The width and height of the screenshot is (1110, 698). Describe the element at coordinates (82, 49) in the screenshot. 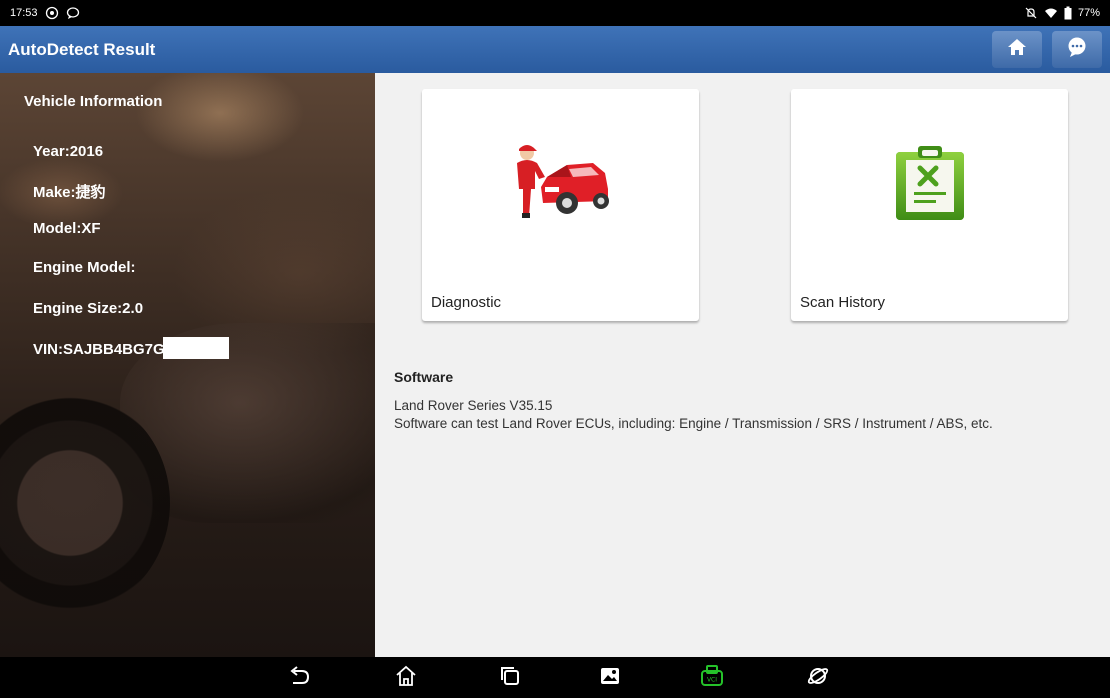

I see `page-title: AutoDetect Result` at that location.